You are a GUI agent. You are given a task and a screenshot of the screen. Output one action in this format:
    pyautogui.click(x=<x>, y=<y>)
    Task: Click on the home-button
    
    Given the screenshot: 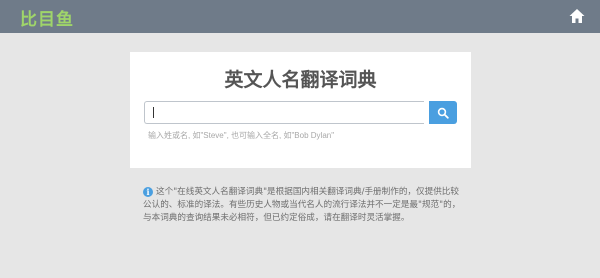 What is the action you would take?
    pyautogui.click(x=577, y=16)
    